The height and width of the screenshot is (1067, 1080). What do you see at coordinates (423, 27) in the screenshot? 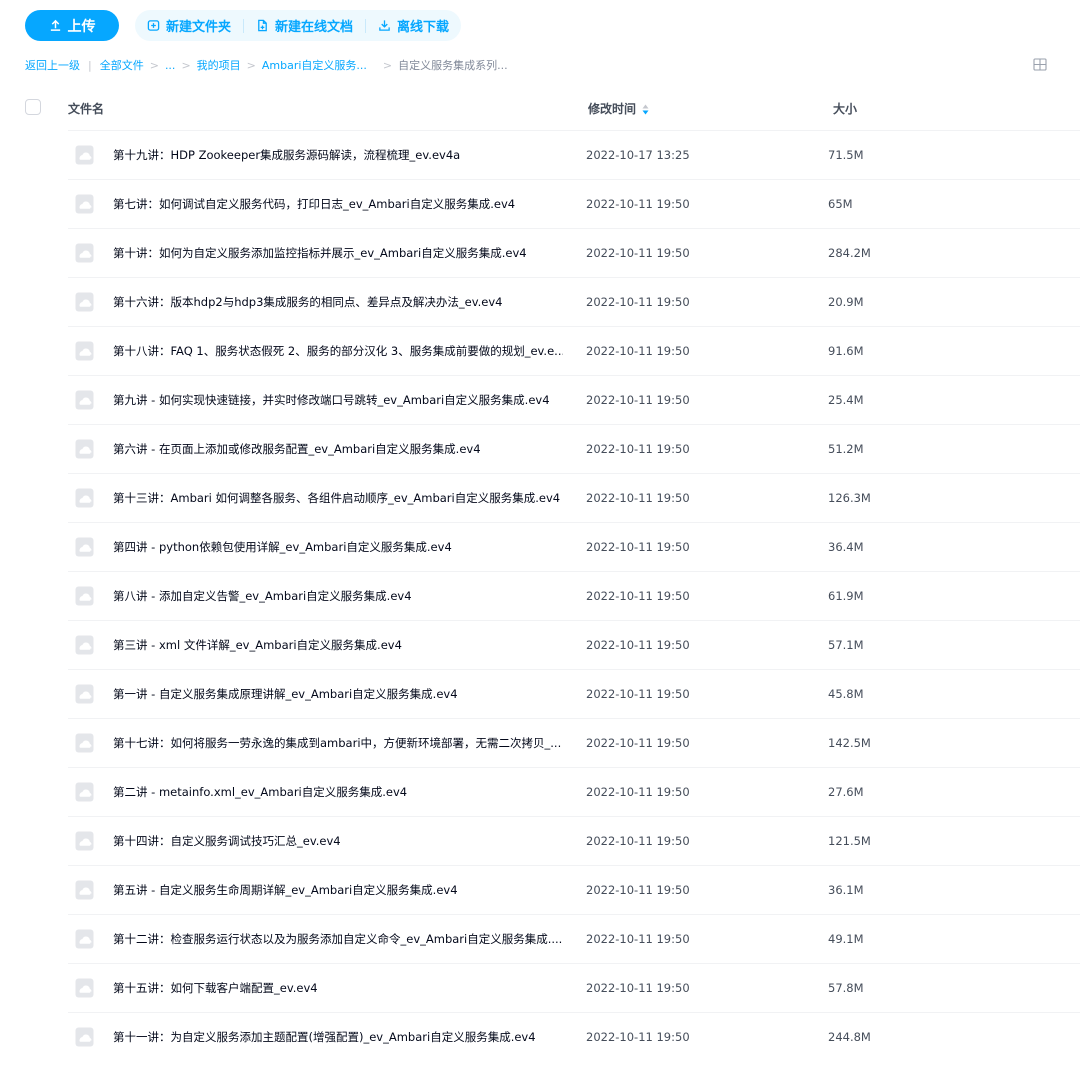
I see `offline-download-label: 离线下载` at bounding box center [423, 27].